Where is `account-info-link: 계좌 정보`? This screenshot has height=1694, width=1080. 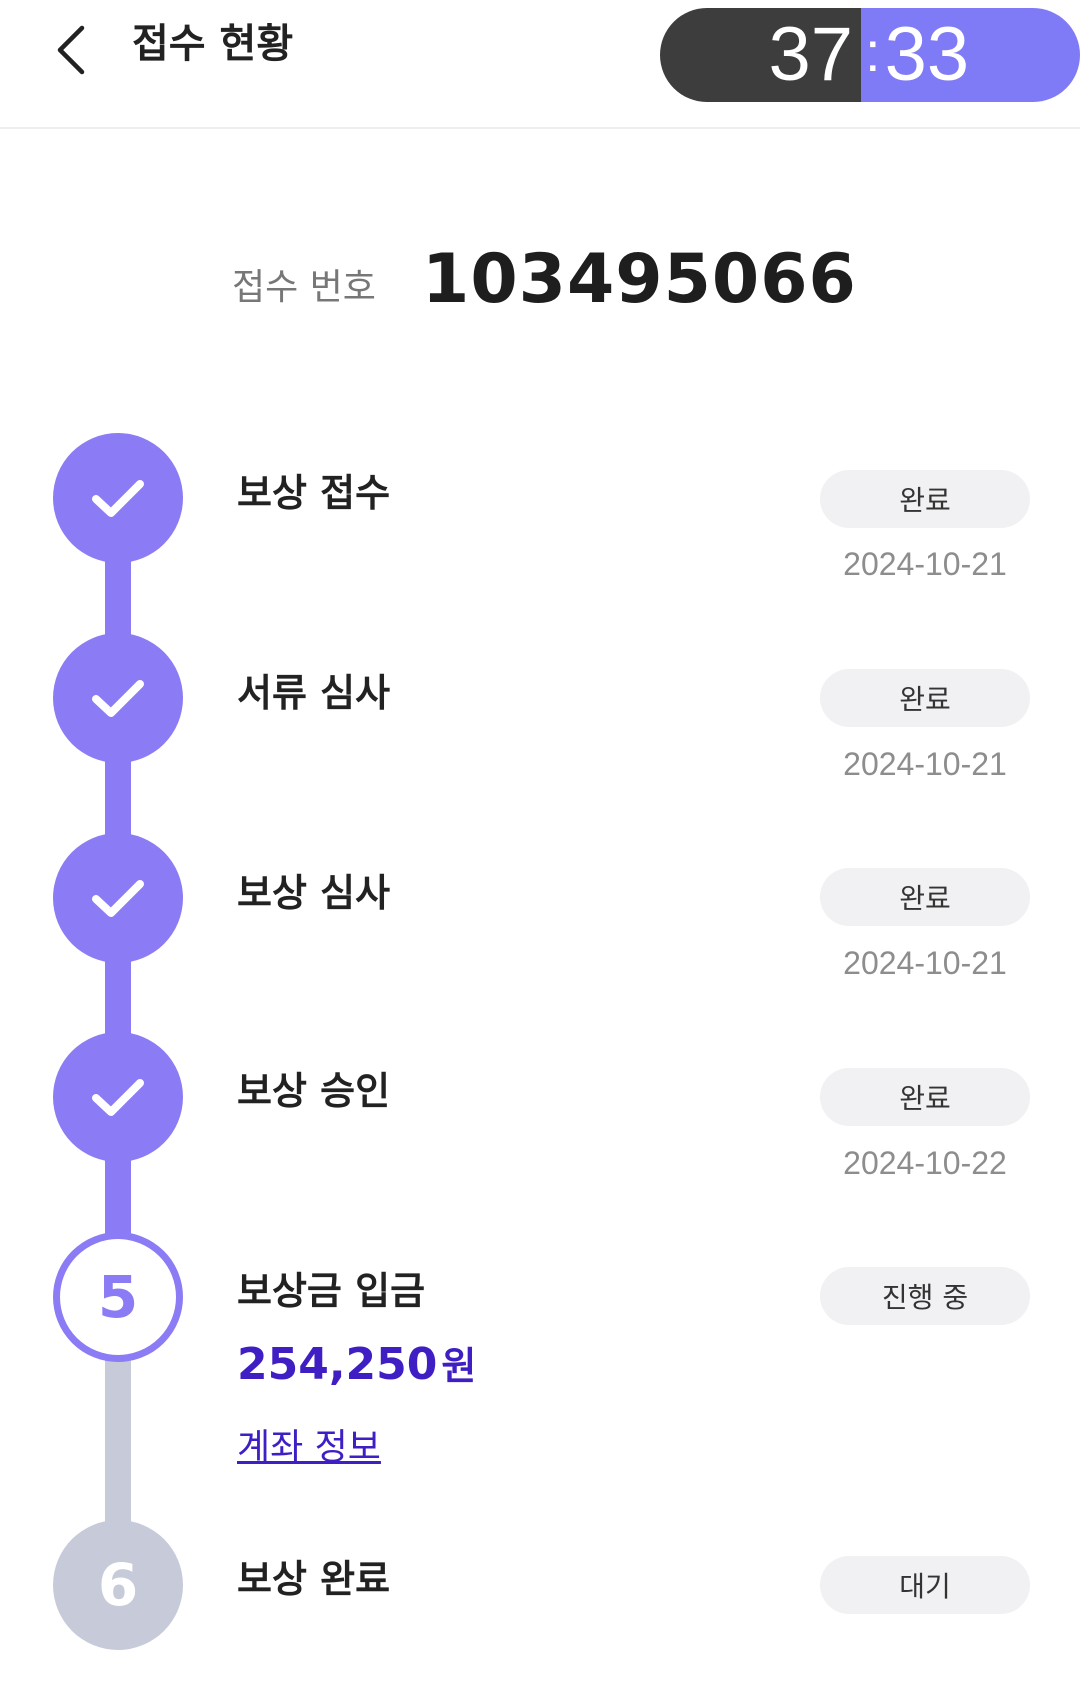
account-info-link: 계좌 정보 is located at coordinates (309, 1444).